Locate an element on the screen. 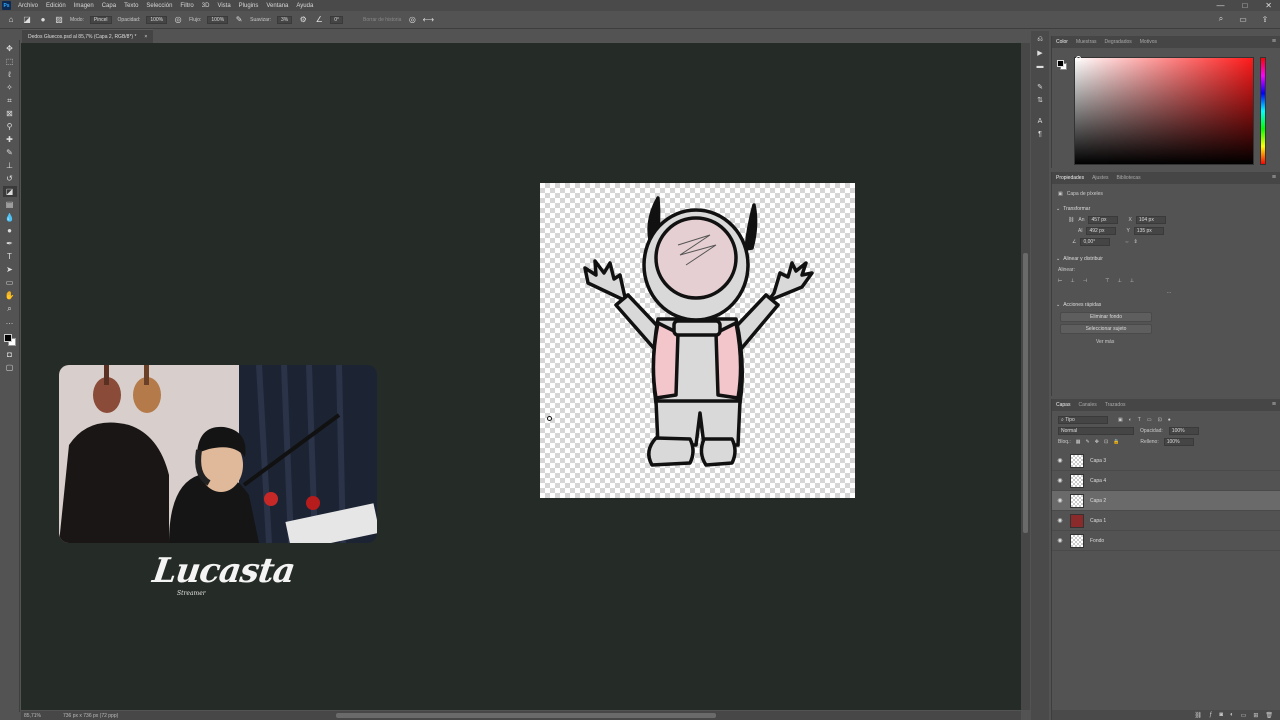 This screenshot has width=1280, height=720. menu-plugins: Plugins is located at coordinates (249, 6).